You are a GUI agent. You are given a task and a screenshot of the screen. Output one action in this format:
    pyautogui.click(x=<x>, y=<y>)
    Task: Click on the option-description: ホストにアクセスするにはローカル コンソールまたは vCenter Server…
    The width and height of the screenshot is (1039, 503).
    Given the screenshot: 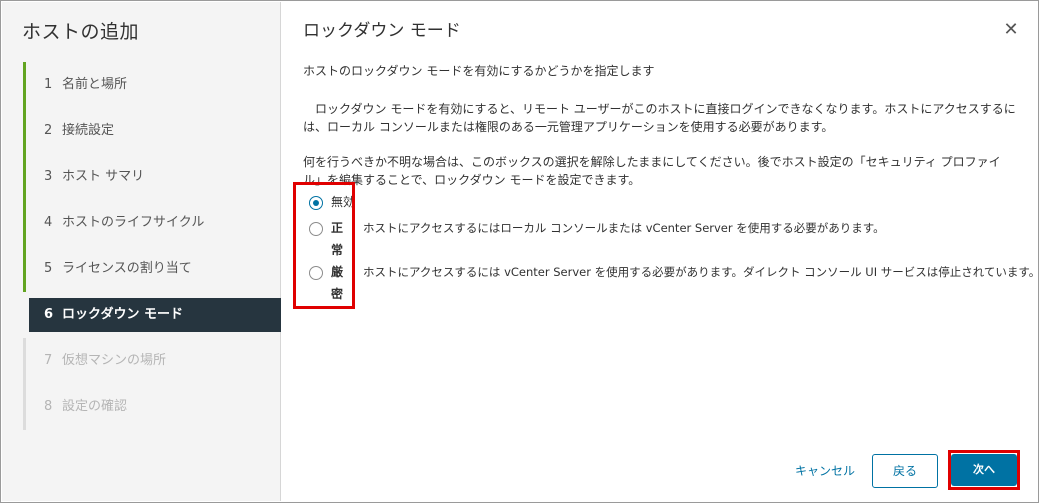 What is the action you would take?
    pyautogui.click(x=624, y=228)
    